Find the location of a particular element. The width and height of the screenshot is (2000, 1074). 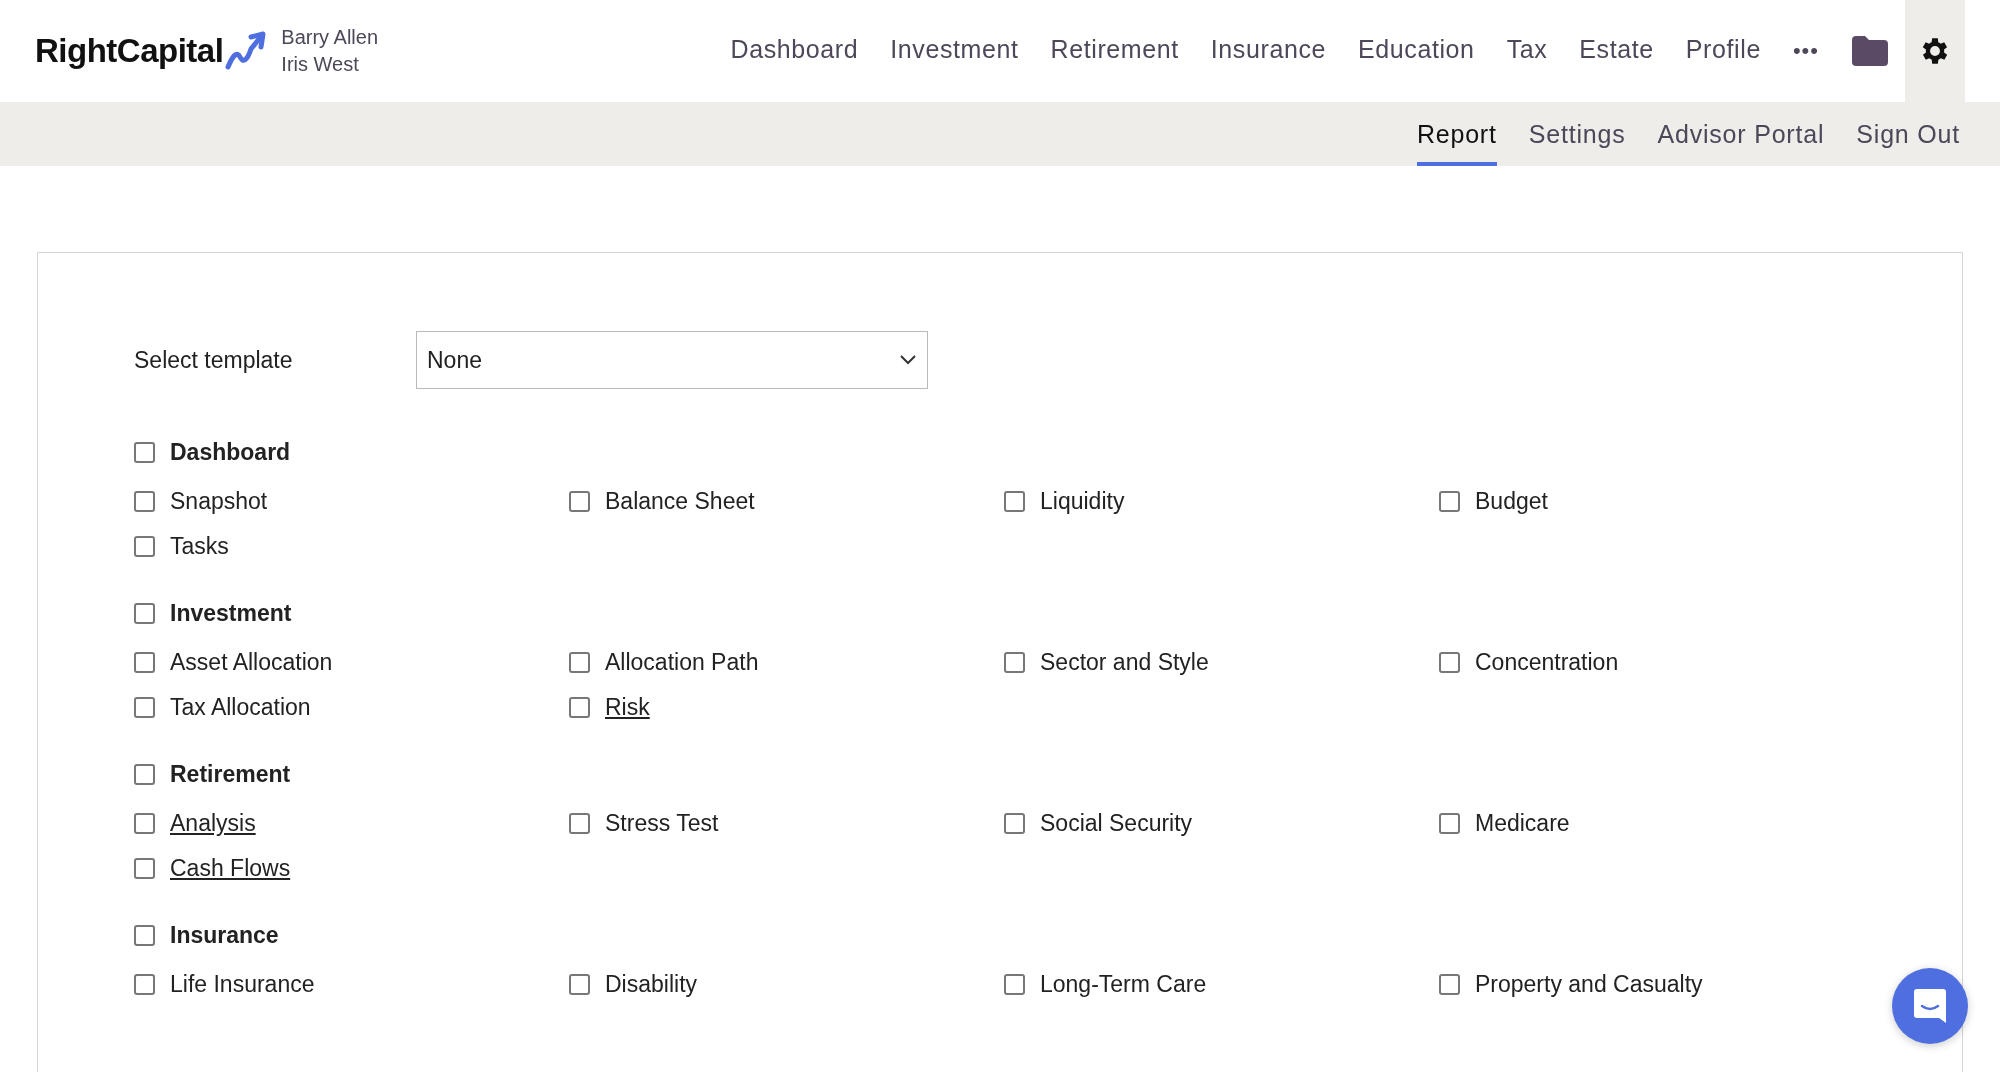

chat-icon is located at coordinates (1930, 1006).